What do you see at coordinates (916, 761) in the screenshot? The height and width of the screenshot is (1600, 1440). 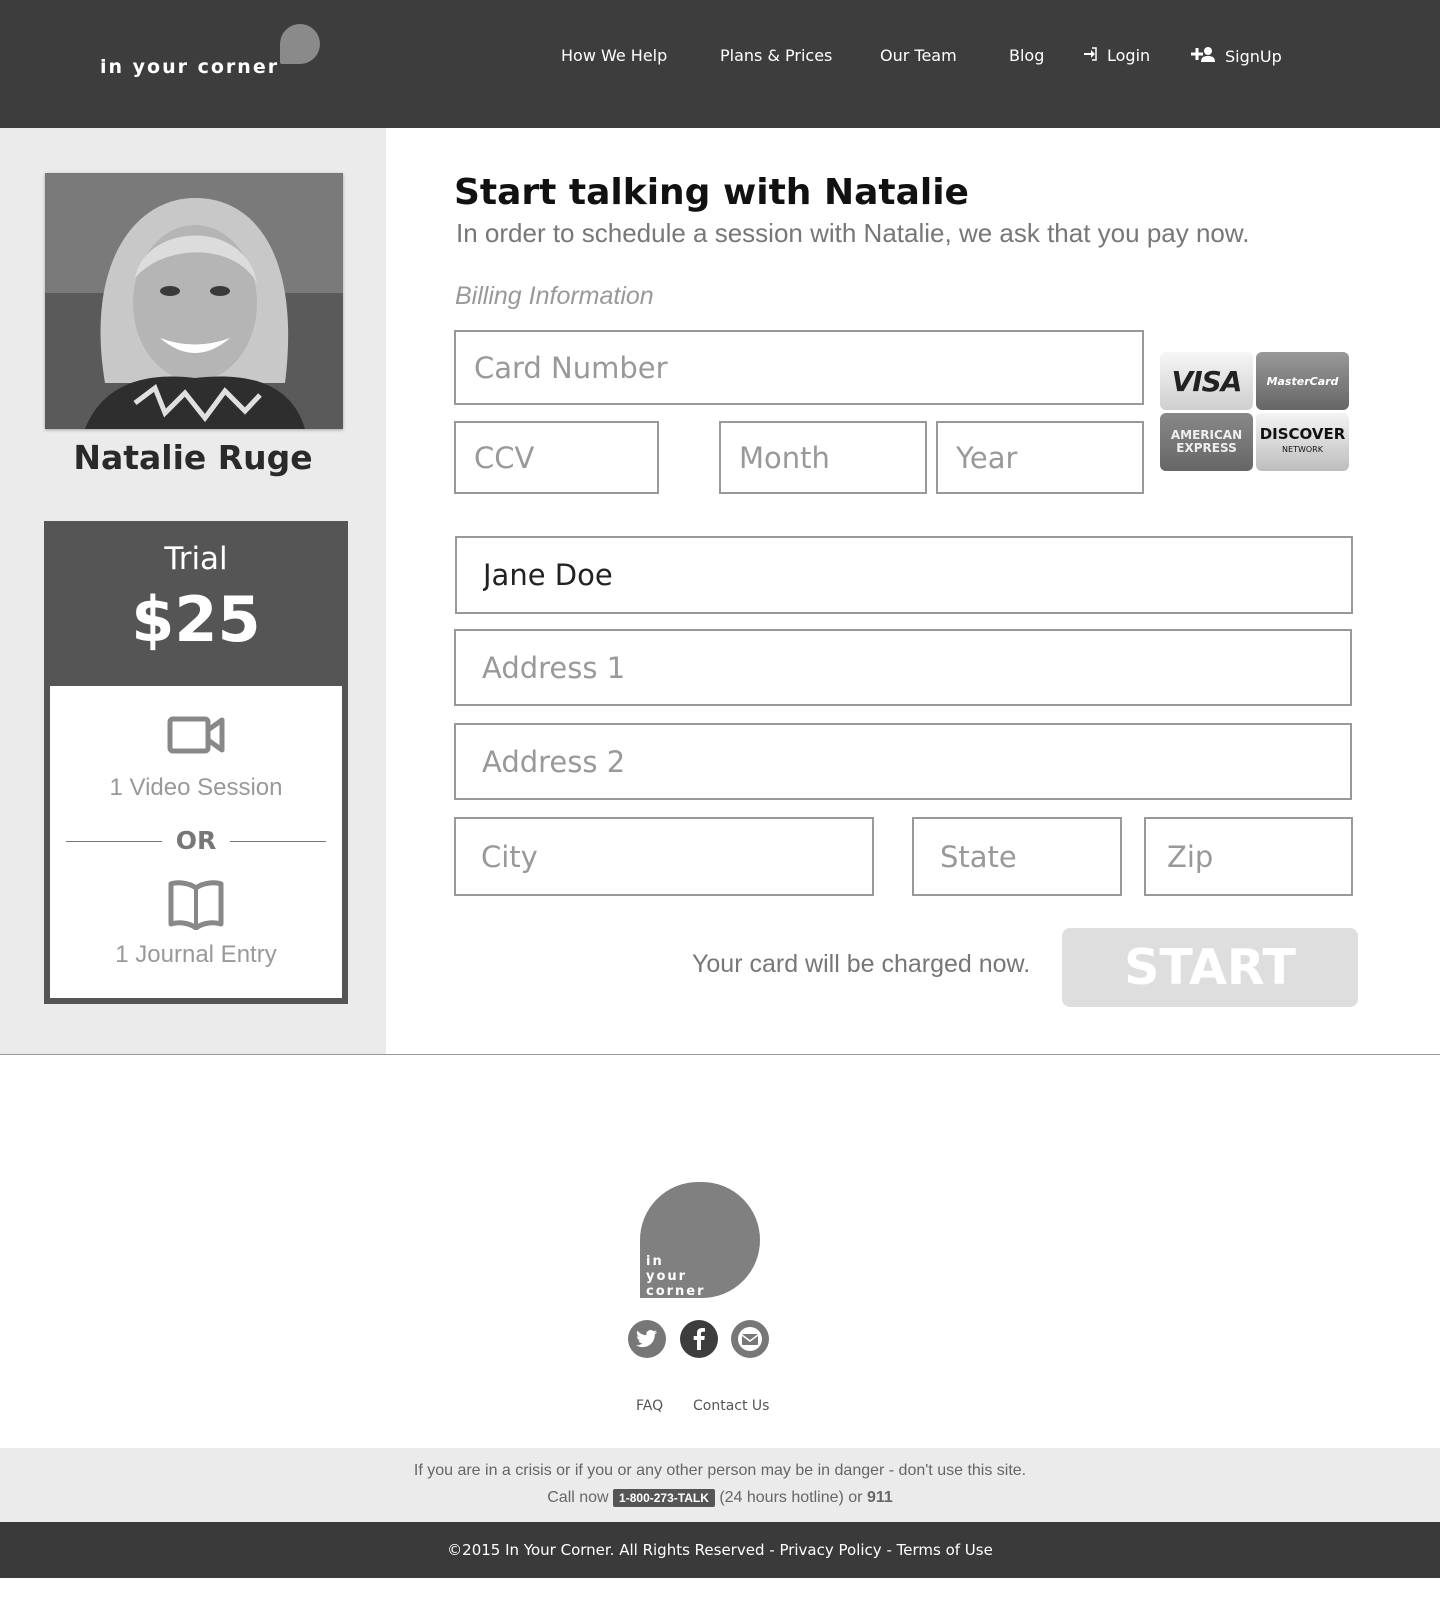 I see `address2-input` at bounding box center [916, 761].